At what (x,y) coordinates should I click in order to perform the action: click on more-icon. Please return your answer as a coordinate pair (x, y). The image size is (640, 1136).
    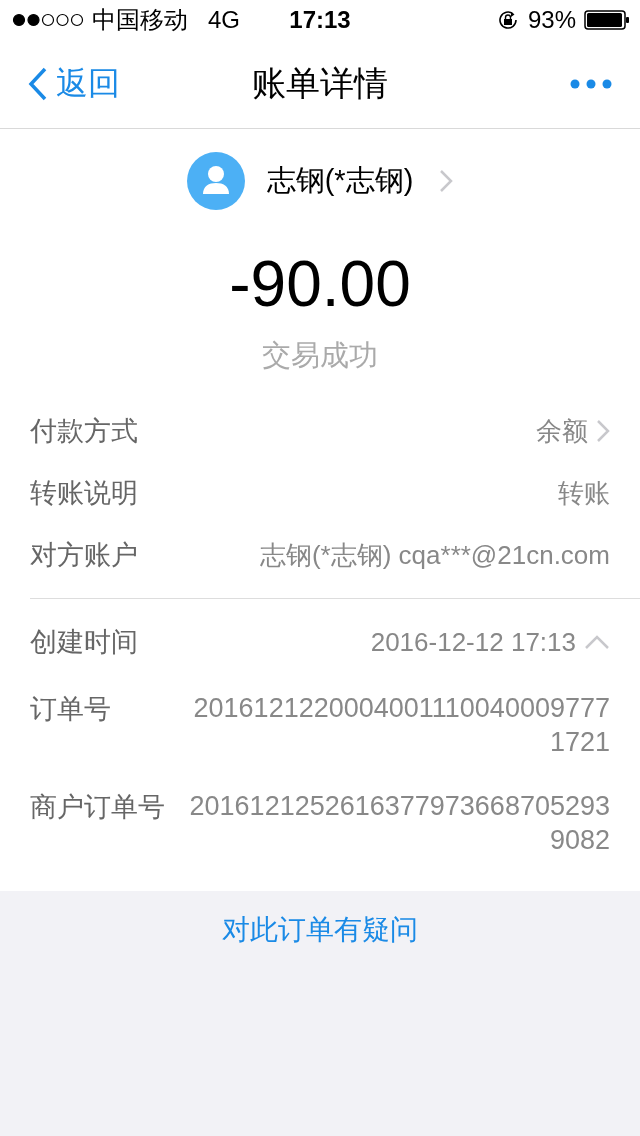
    Looking at the image, I should click on (591, 84).